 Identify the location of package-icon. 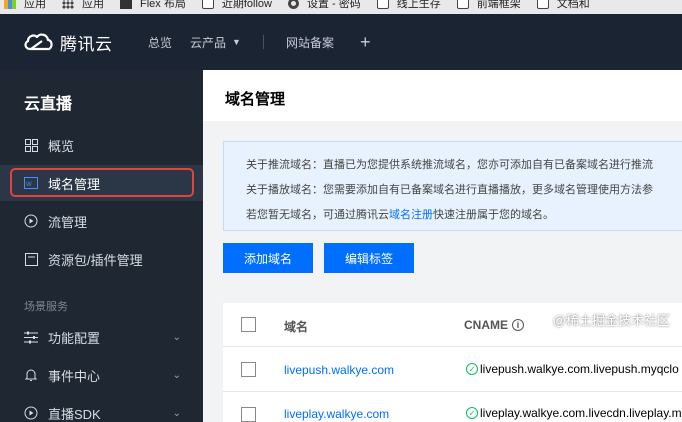
(31, 259).